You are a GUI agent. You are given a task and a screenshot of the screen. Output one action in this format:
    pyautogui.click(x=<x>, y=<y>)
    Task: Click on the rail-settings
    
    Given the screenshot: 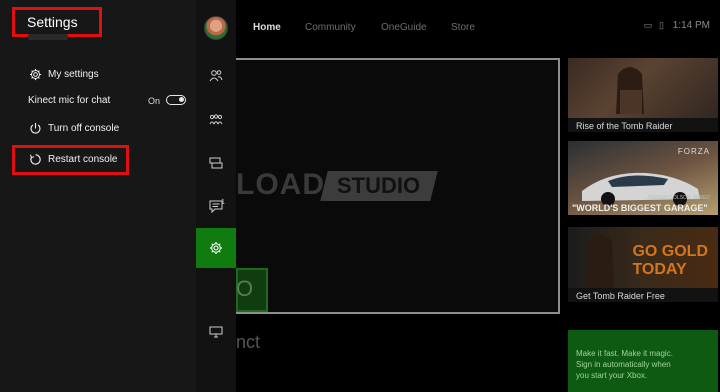 What is the action you would take?
    pyautogui.click(x=216, y=248)
    